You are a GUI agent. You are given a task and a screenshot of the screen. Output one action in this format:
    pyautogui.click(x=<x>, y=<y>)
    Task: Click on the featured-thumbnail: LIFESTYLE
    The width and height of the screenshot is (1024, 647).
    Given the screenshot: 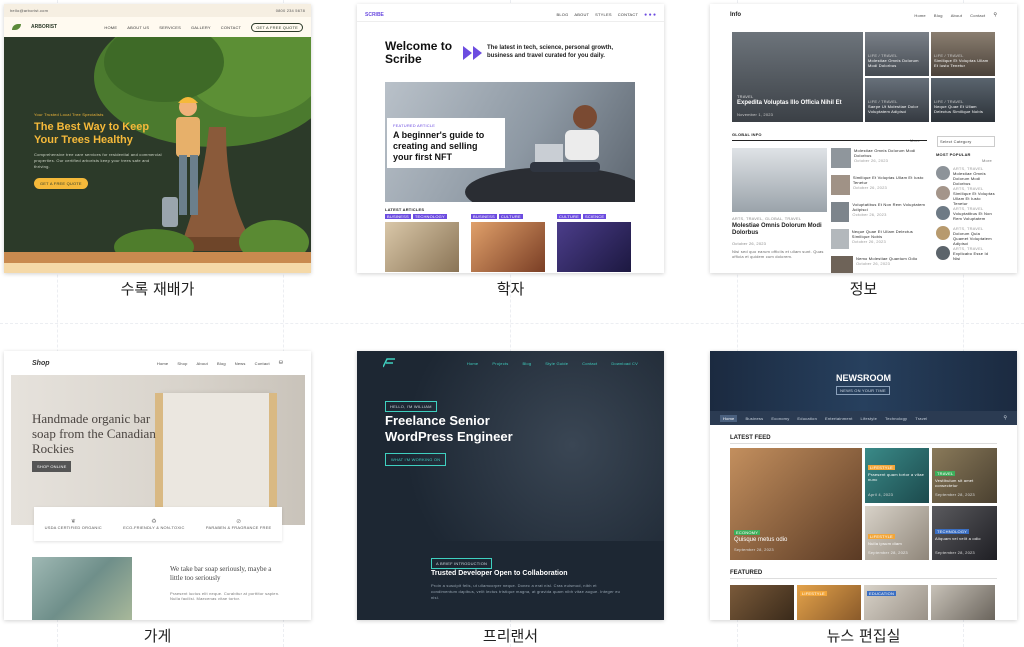 What is the action you would take?
    pyautogui.click(x=829, y=602)
    